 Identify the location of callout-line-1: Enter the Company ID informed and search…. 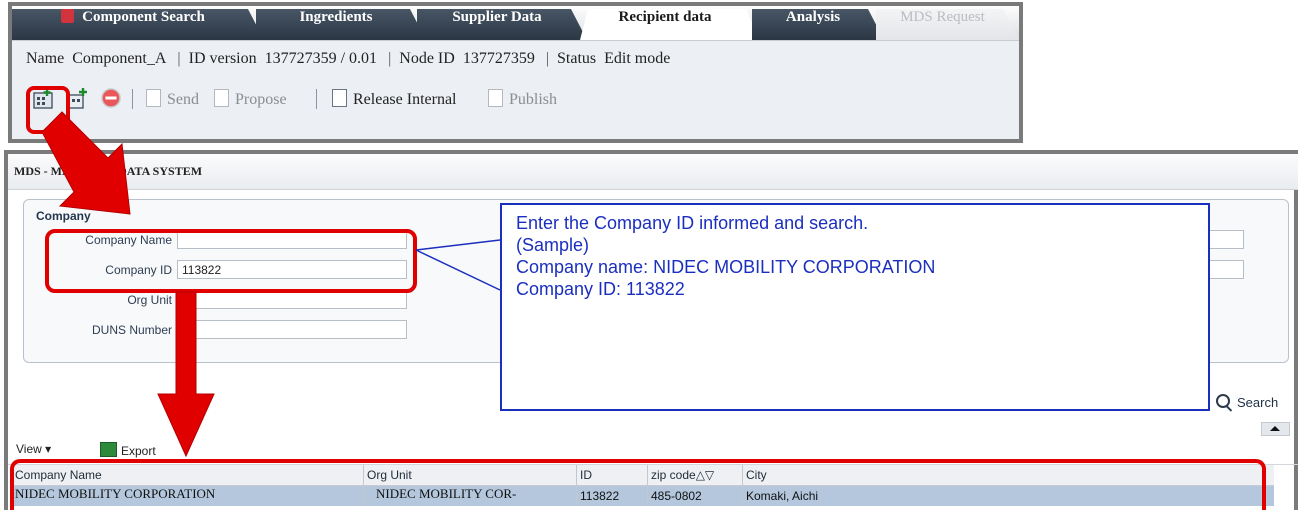
(692, 223).